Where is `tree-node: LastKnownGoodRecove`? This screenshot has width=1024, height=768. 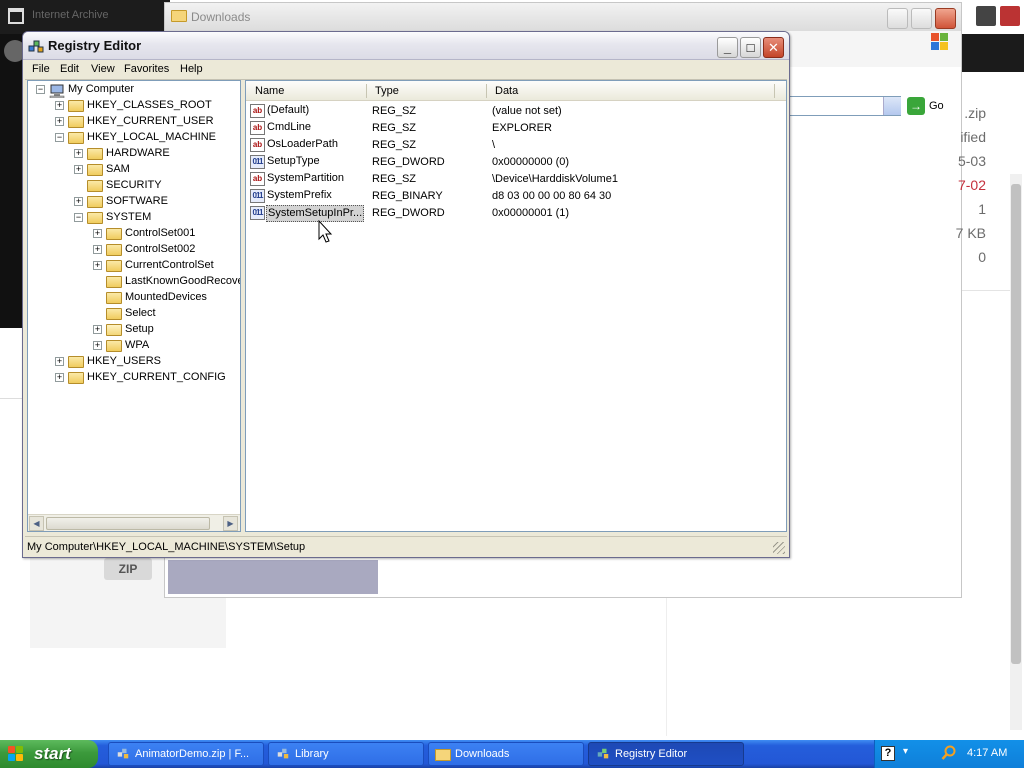 tree-node: LastKnownGoodRecove is located at coordinates (134, 282).